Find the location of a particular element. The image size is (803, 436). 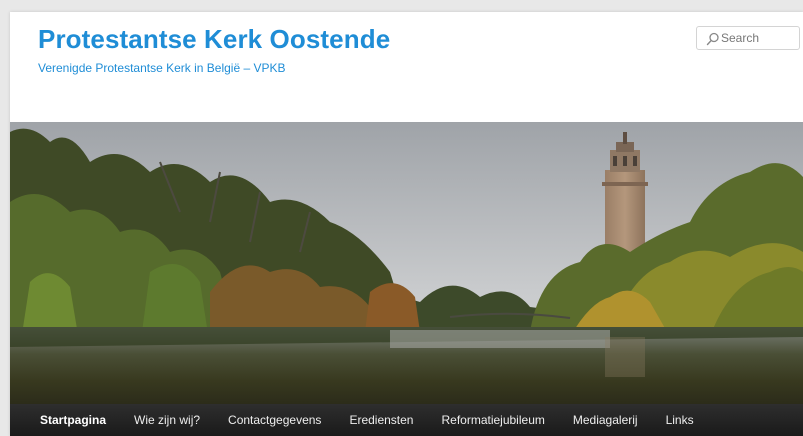

nav-item-startpagina: Startpagina is located at coordinates (65, 420).